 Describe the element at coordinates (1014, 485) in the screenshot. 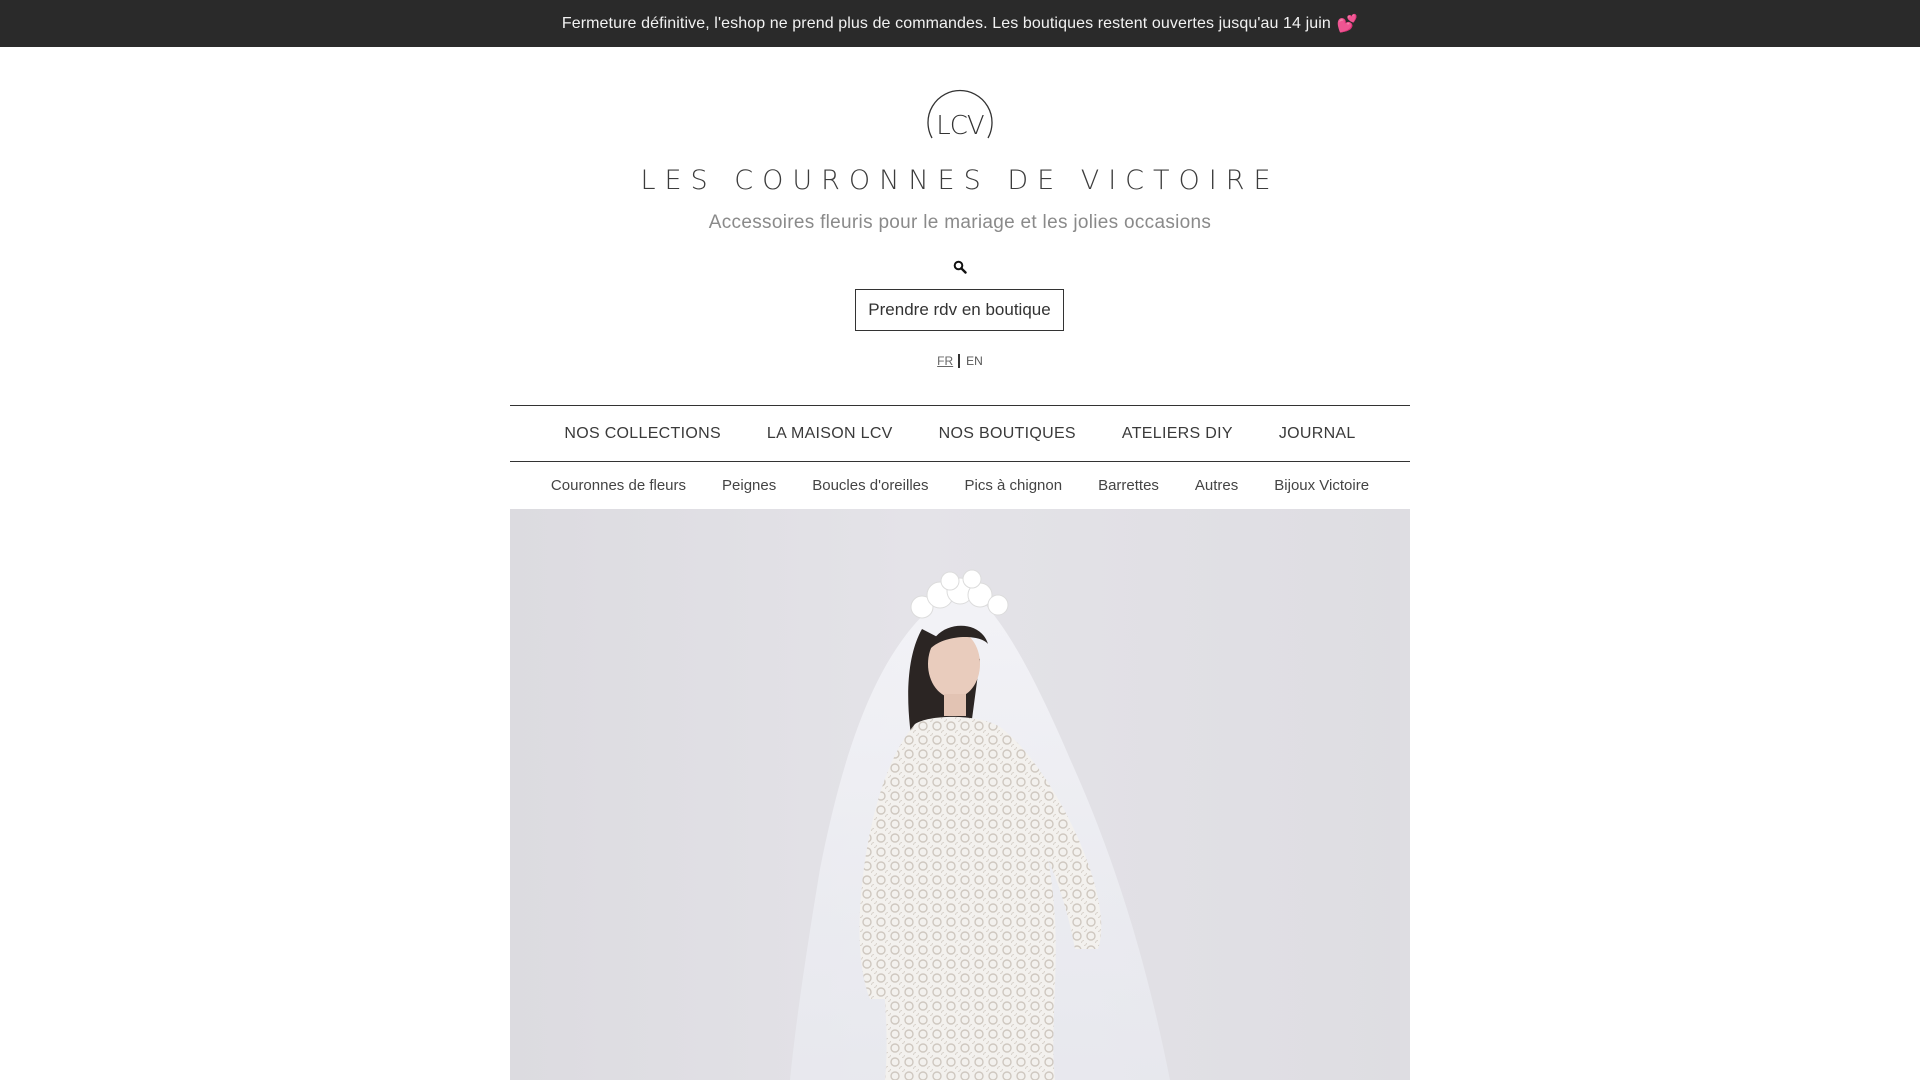

I see `sub-item-pics: Pics à chignon` at that location.